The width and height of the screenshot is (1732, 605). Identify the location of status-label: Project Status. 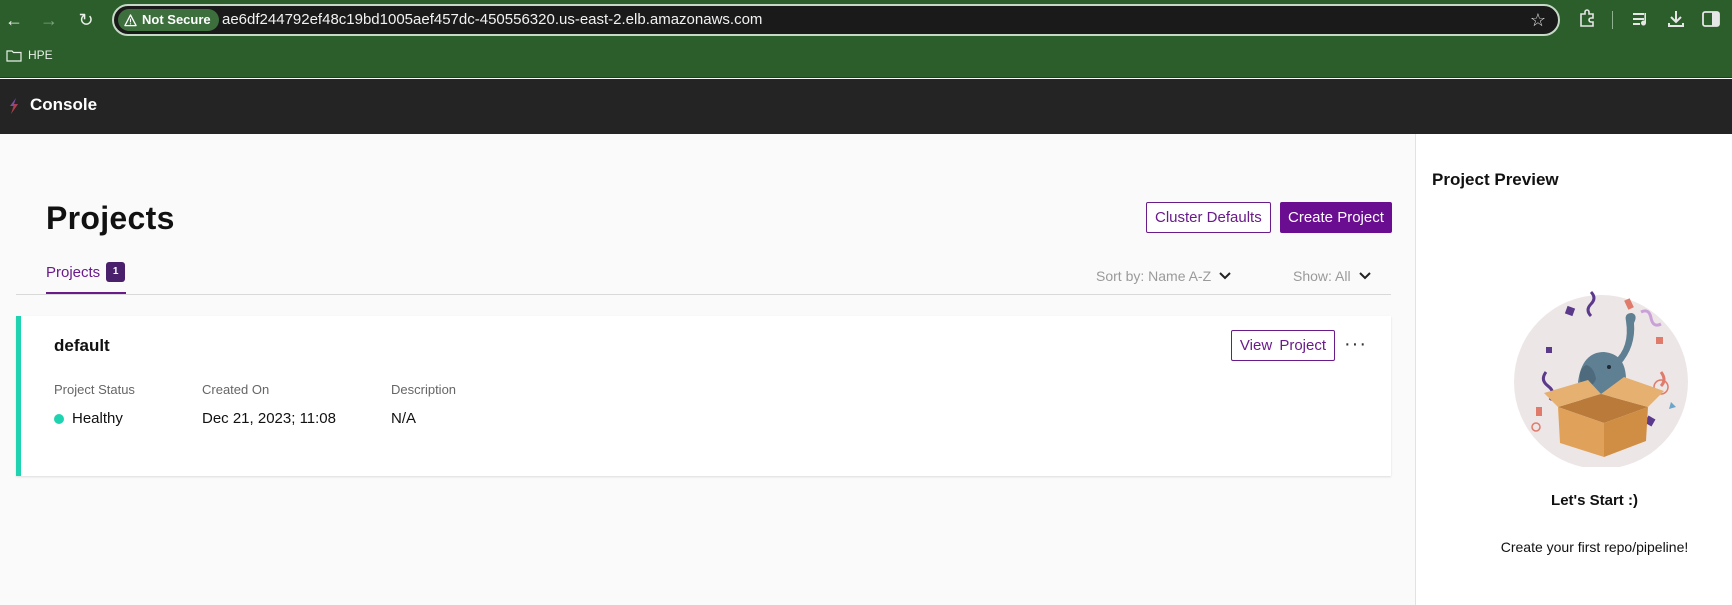
(94, 389).